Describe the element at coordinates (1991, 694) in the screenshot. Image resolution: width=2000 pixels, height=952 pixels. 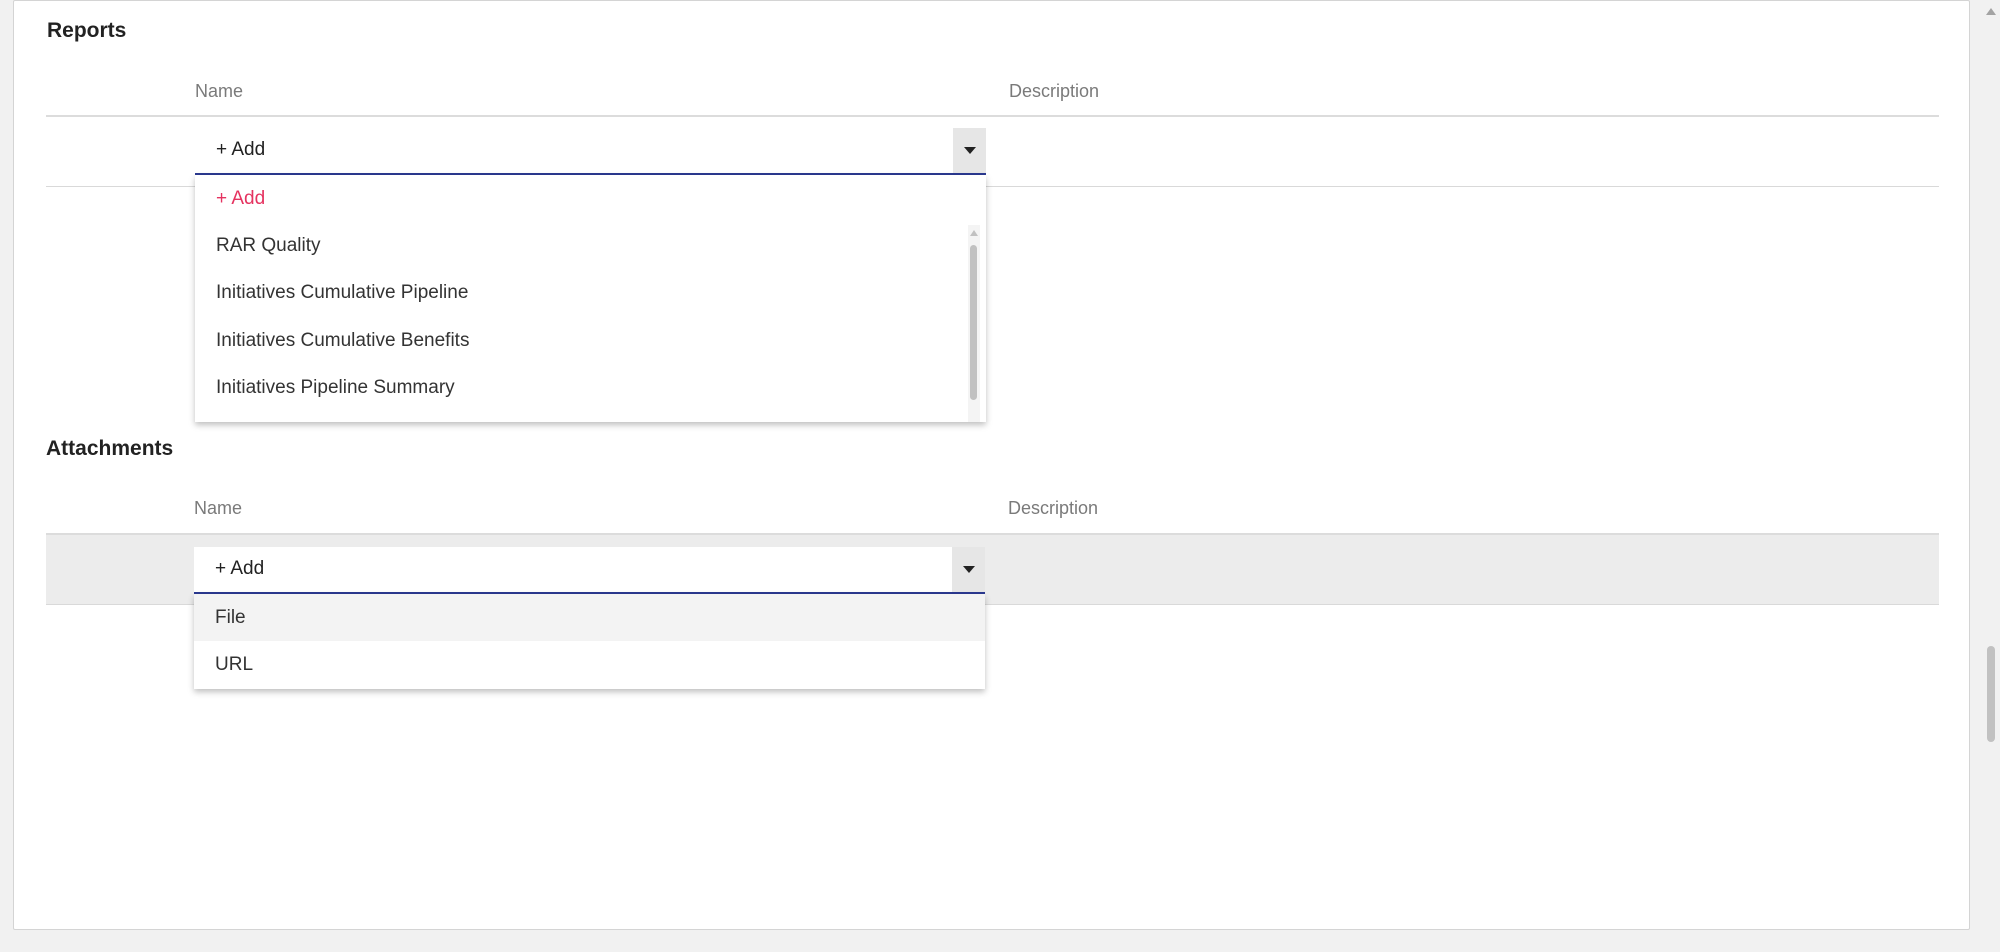
I see `page-scroll-thumb` at that location.